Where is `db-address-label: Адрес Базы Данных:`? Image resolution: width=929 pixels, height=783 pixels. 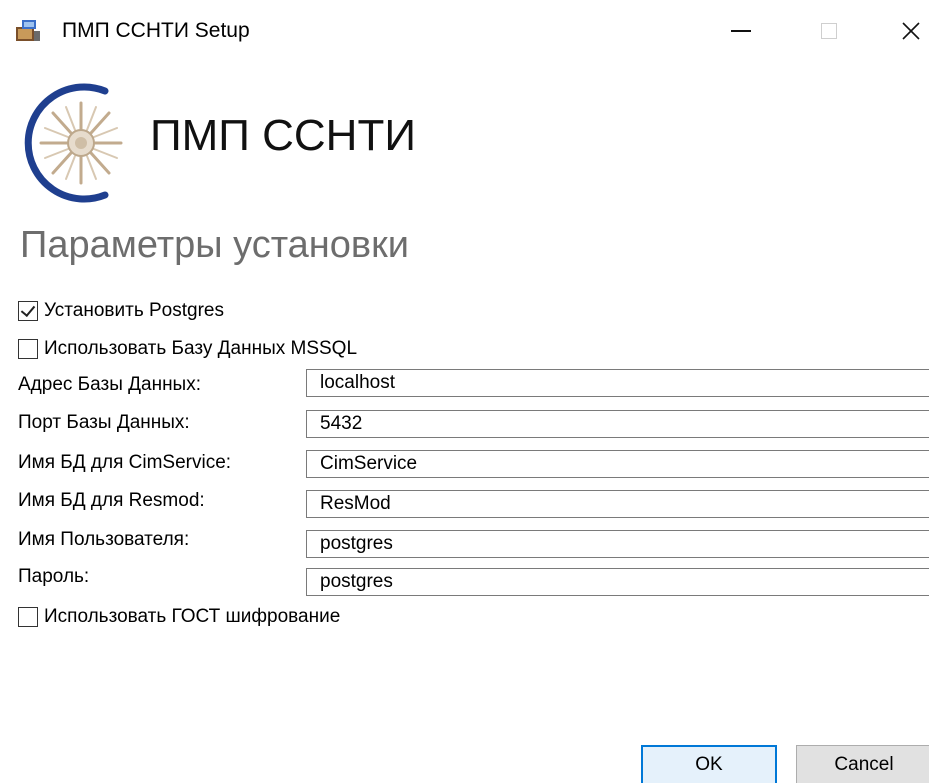 db-address-label: Адрес Базы Данных: is located at coordinates (109, 384).